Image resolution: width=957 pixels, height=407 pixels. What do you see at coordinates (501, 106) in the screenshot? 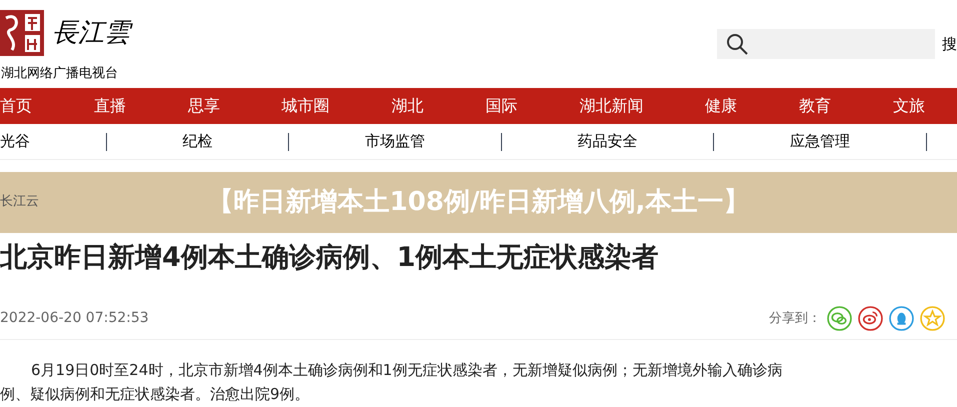
I see `nav-link: 国际` at bounding box center [501, 106].